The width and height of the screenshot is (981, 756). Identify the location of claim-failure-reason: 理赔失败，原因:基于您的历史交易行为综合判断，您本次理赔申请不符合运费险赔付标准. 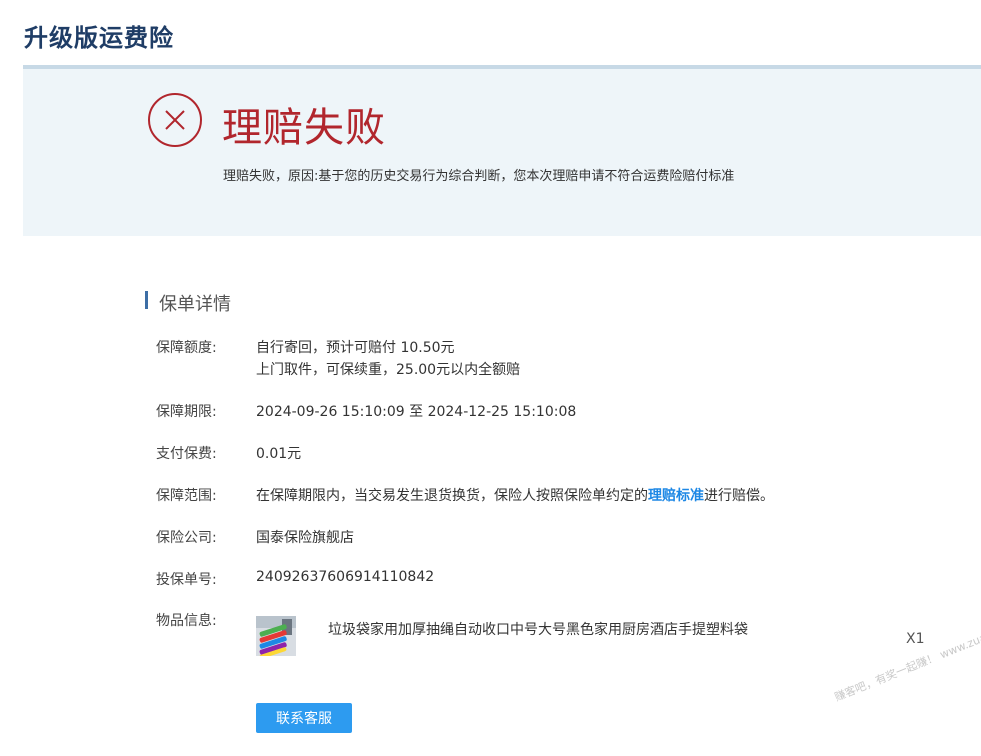
(479, 176).